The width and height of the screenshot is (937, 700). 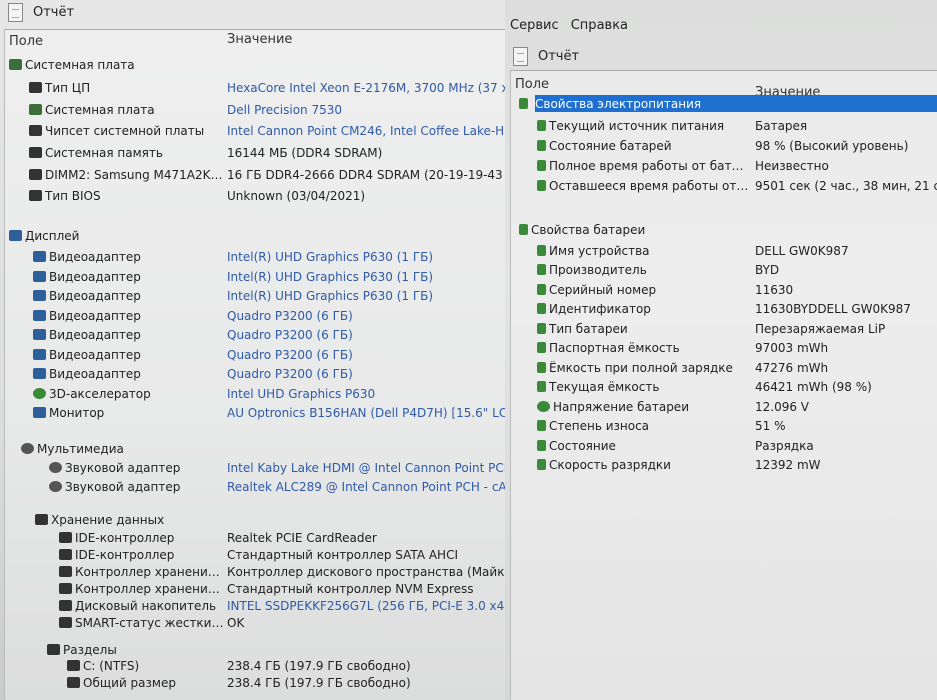 What do you see at coordinates (724, 406) in the screenshot?
I see `list-item: Напряжение батареи 12.096 V` at bounding box center [724, 406].